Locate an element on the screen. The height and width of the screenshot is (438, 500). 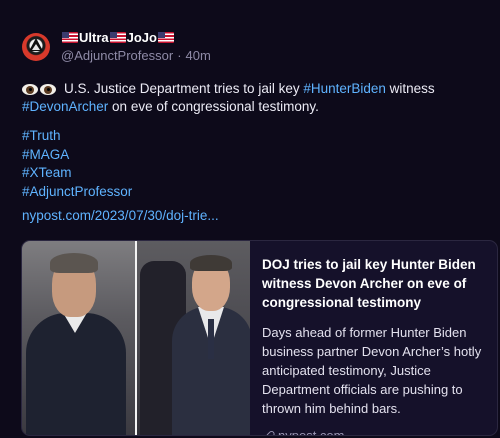
display-name: Ultra JoJo is located at coordinates (136, 37).